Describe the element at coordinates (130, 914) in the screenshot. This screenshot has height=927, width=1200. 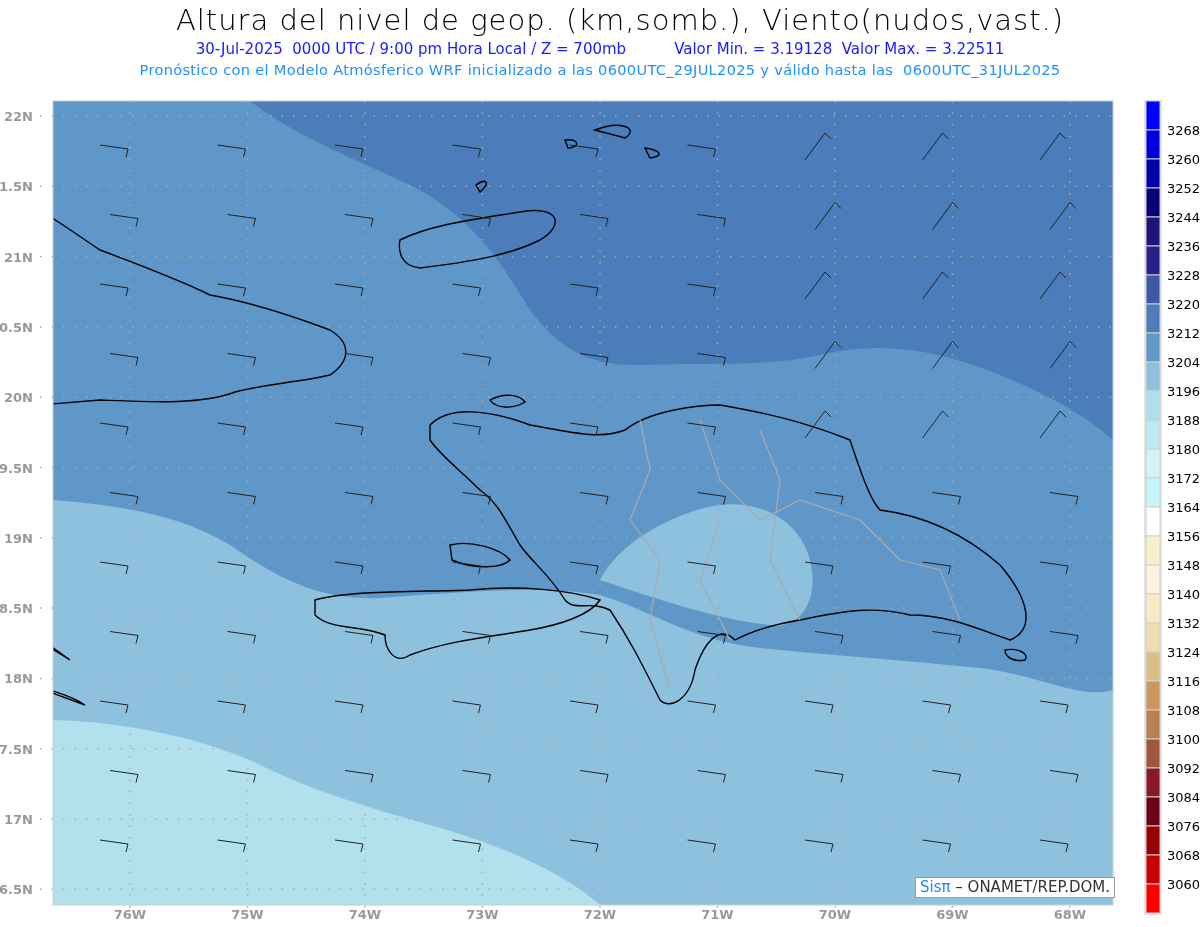
I see `longitude-label: 76W` at that location.